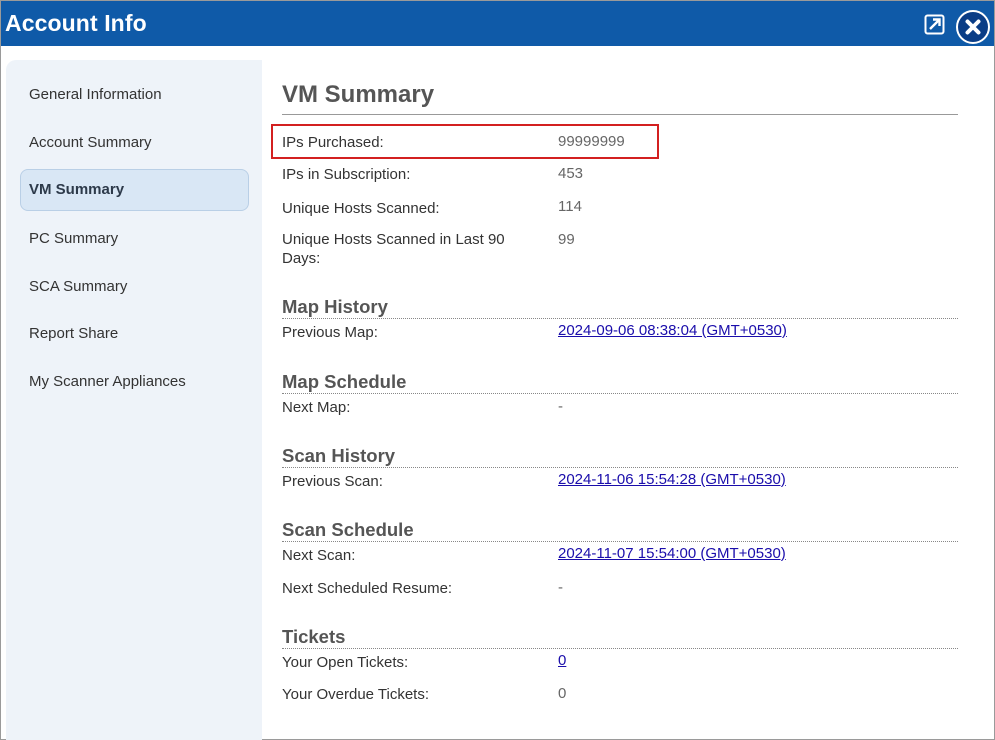  What do you see at coordinates (344, 381) in the screenshot?
I see `map-schedule-heading: Map Schedule` at bounding box center [344, 381].